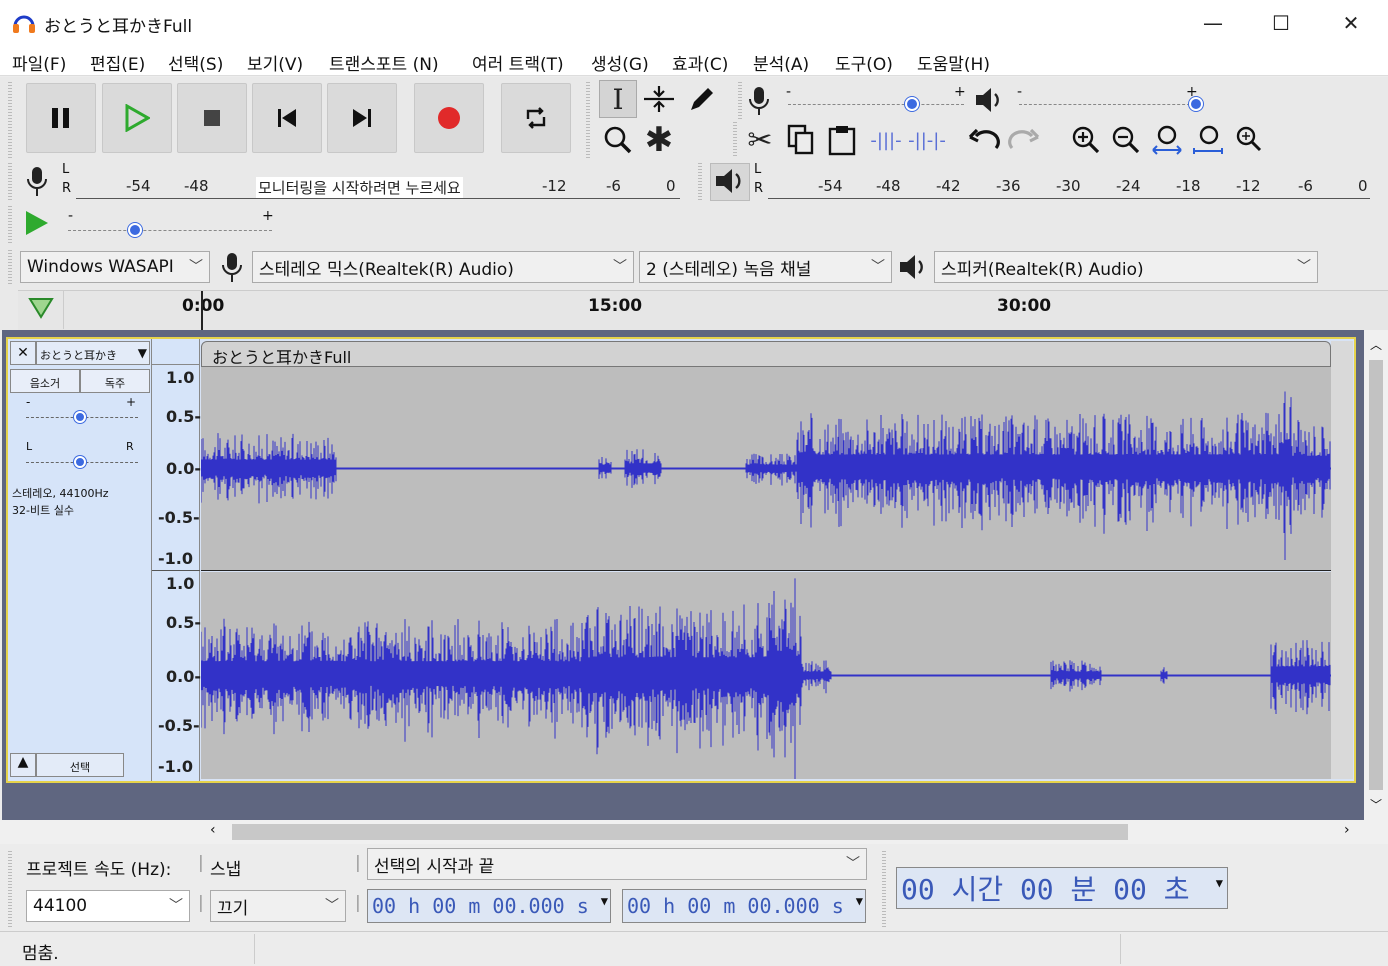 The width and height of the screenshot is (1388, 966). I want to click on play-at-speed-button, so click(39, 225).